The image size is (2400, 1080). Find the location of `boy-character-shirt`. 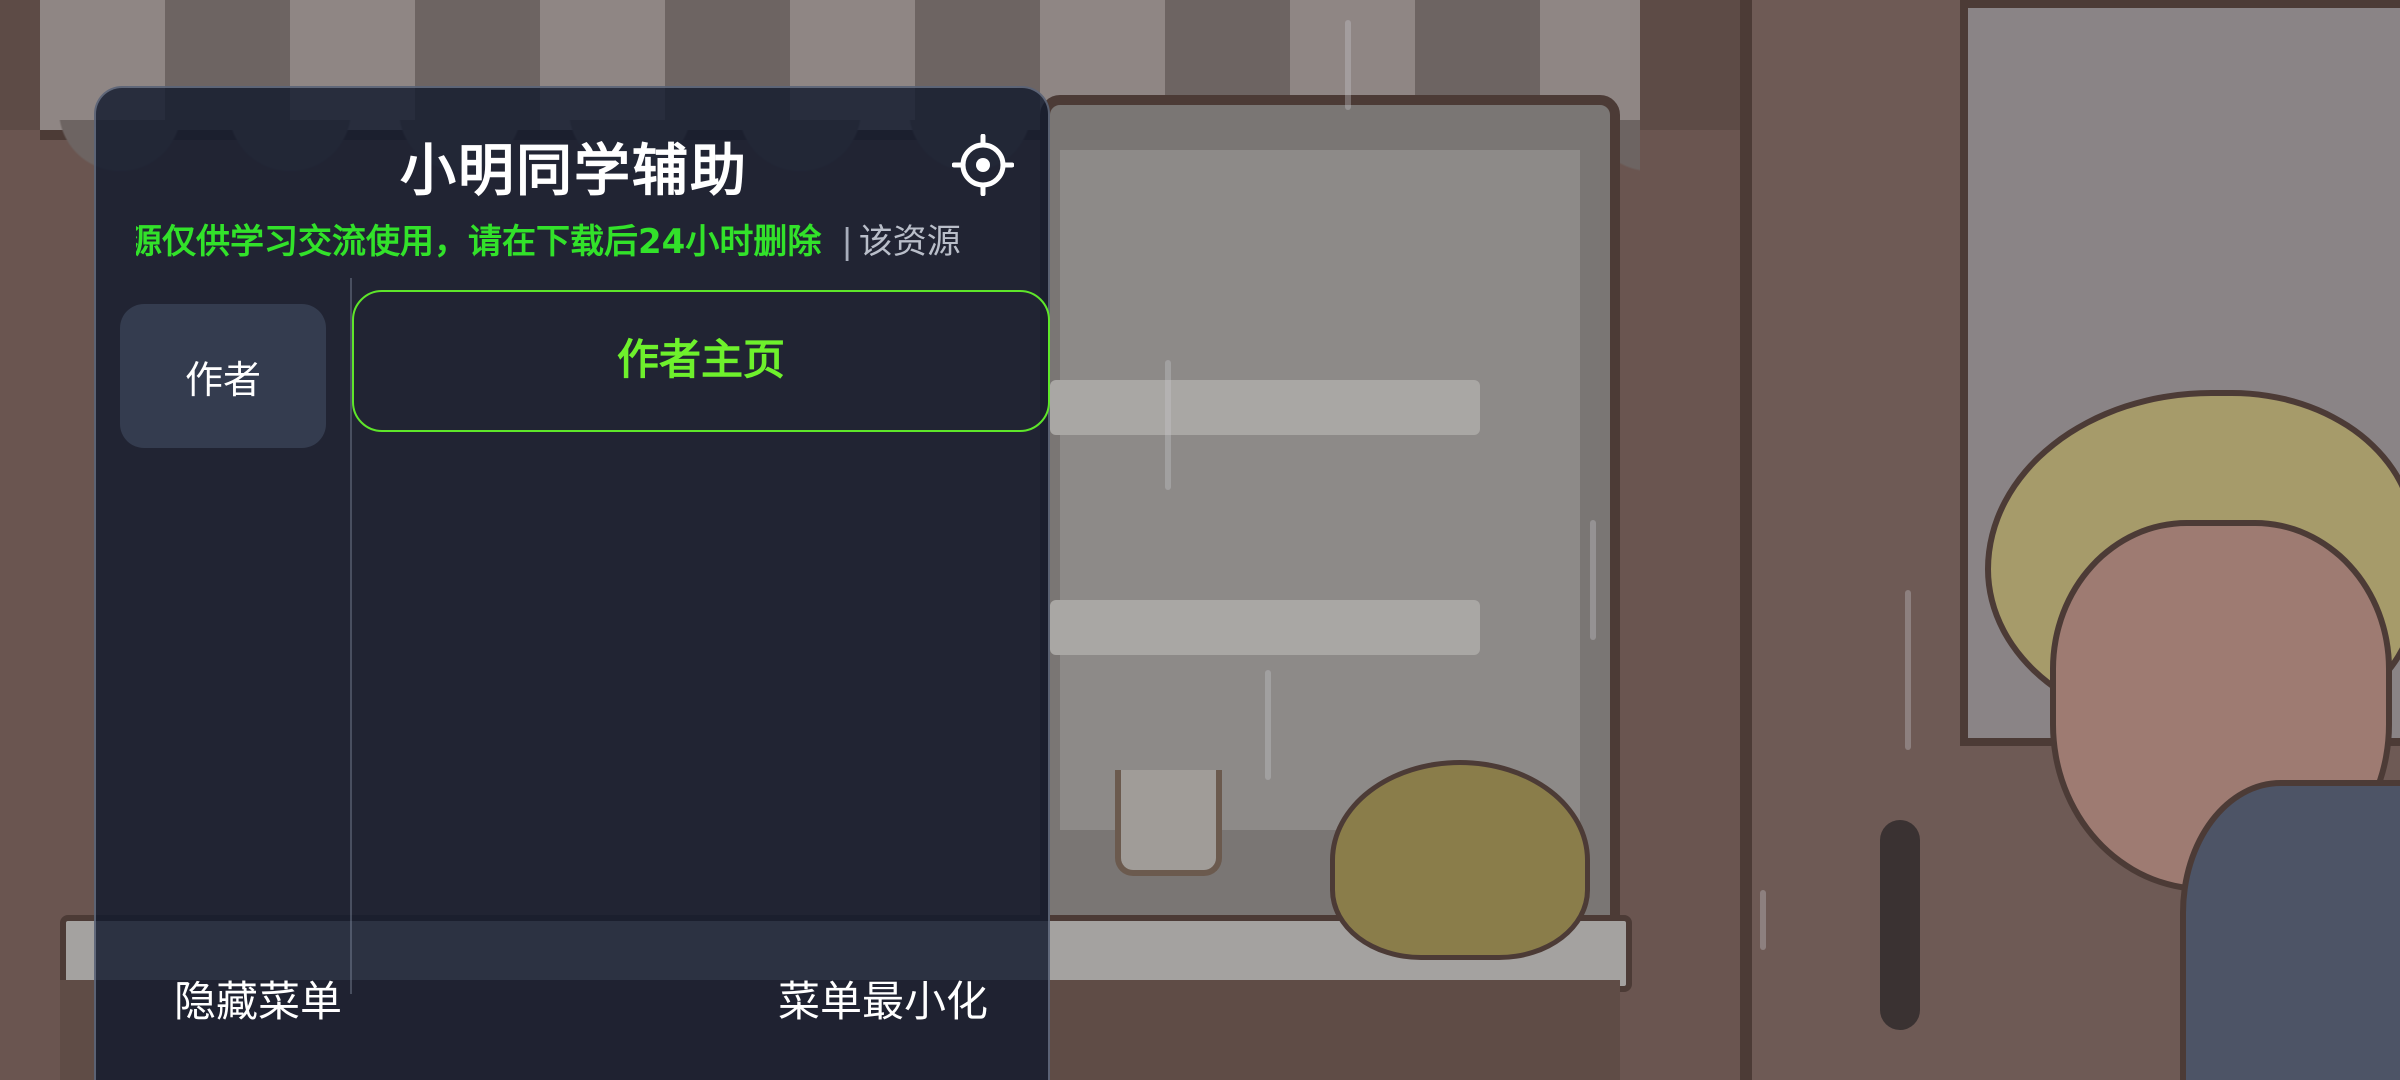

boy-character-shirt is located at coordinates (2290, 930).